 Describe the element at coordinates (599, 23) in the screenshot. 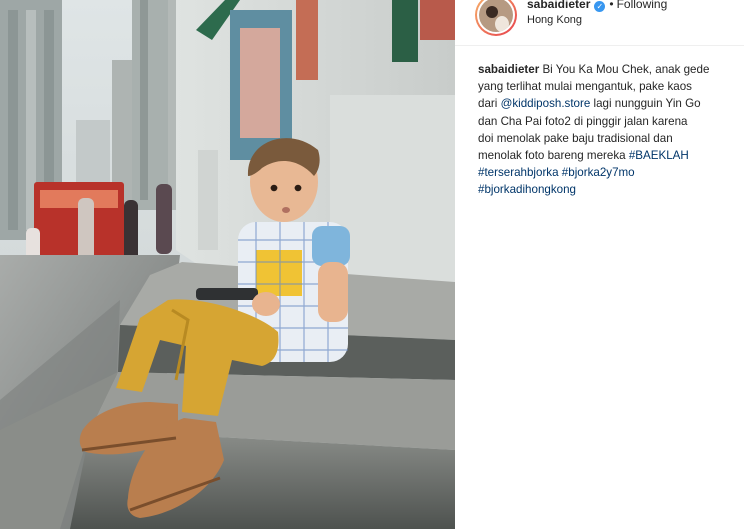

I see `post-header: sabaidieter ✓ • Following Hong Kong` at that location.